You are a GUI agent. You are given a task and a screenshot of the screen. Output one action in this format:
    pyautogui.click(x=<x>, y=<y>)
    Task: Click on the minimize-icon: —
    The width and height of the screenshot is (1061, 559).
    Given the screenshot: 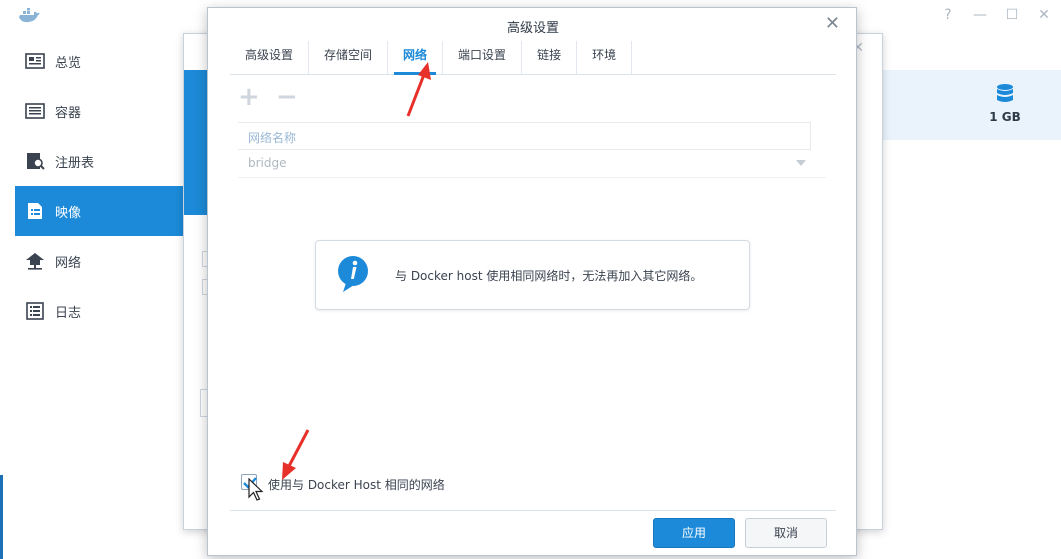 What is the action you would take?
    pyautogui.click(x=980, y=15)
    